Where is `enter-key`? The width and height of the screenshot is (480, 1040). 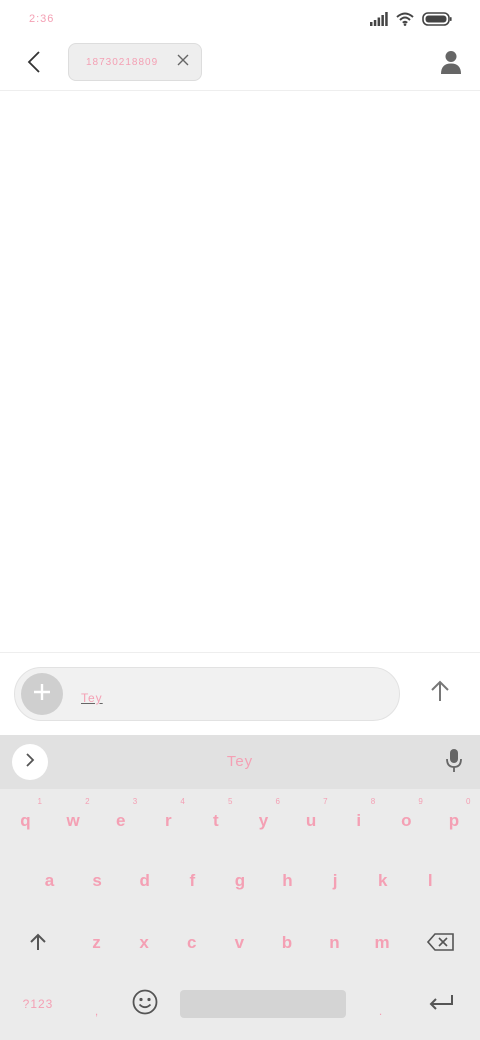 enter-key is located at coordinates (441, 1004).